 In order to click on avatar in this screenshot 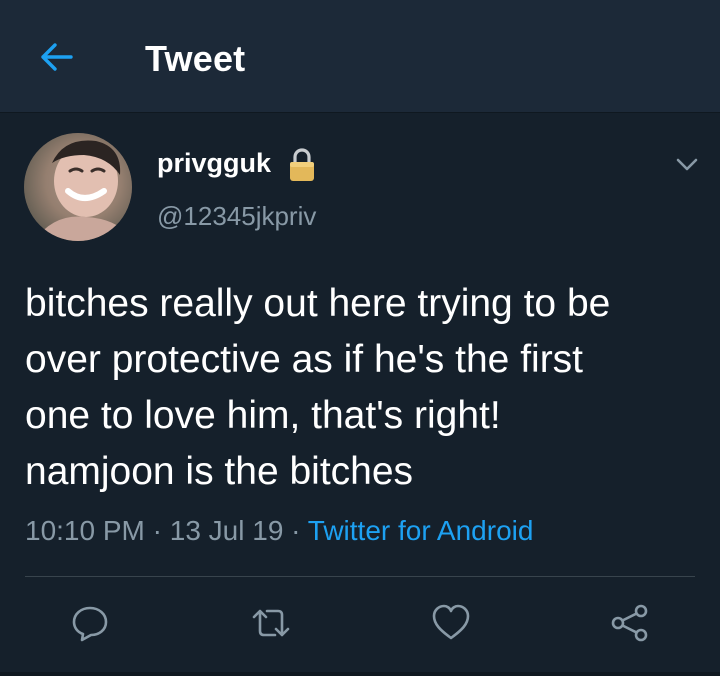, I will do `click(78, 187)`.